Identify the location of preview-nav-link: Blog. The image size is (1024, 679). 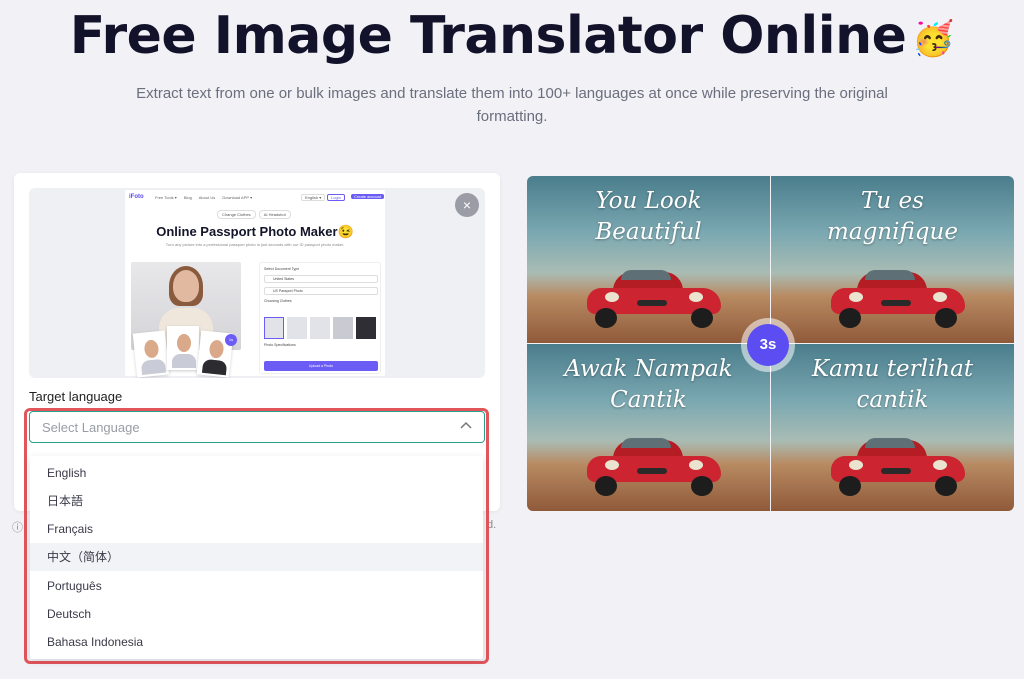
(187, 197).